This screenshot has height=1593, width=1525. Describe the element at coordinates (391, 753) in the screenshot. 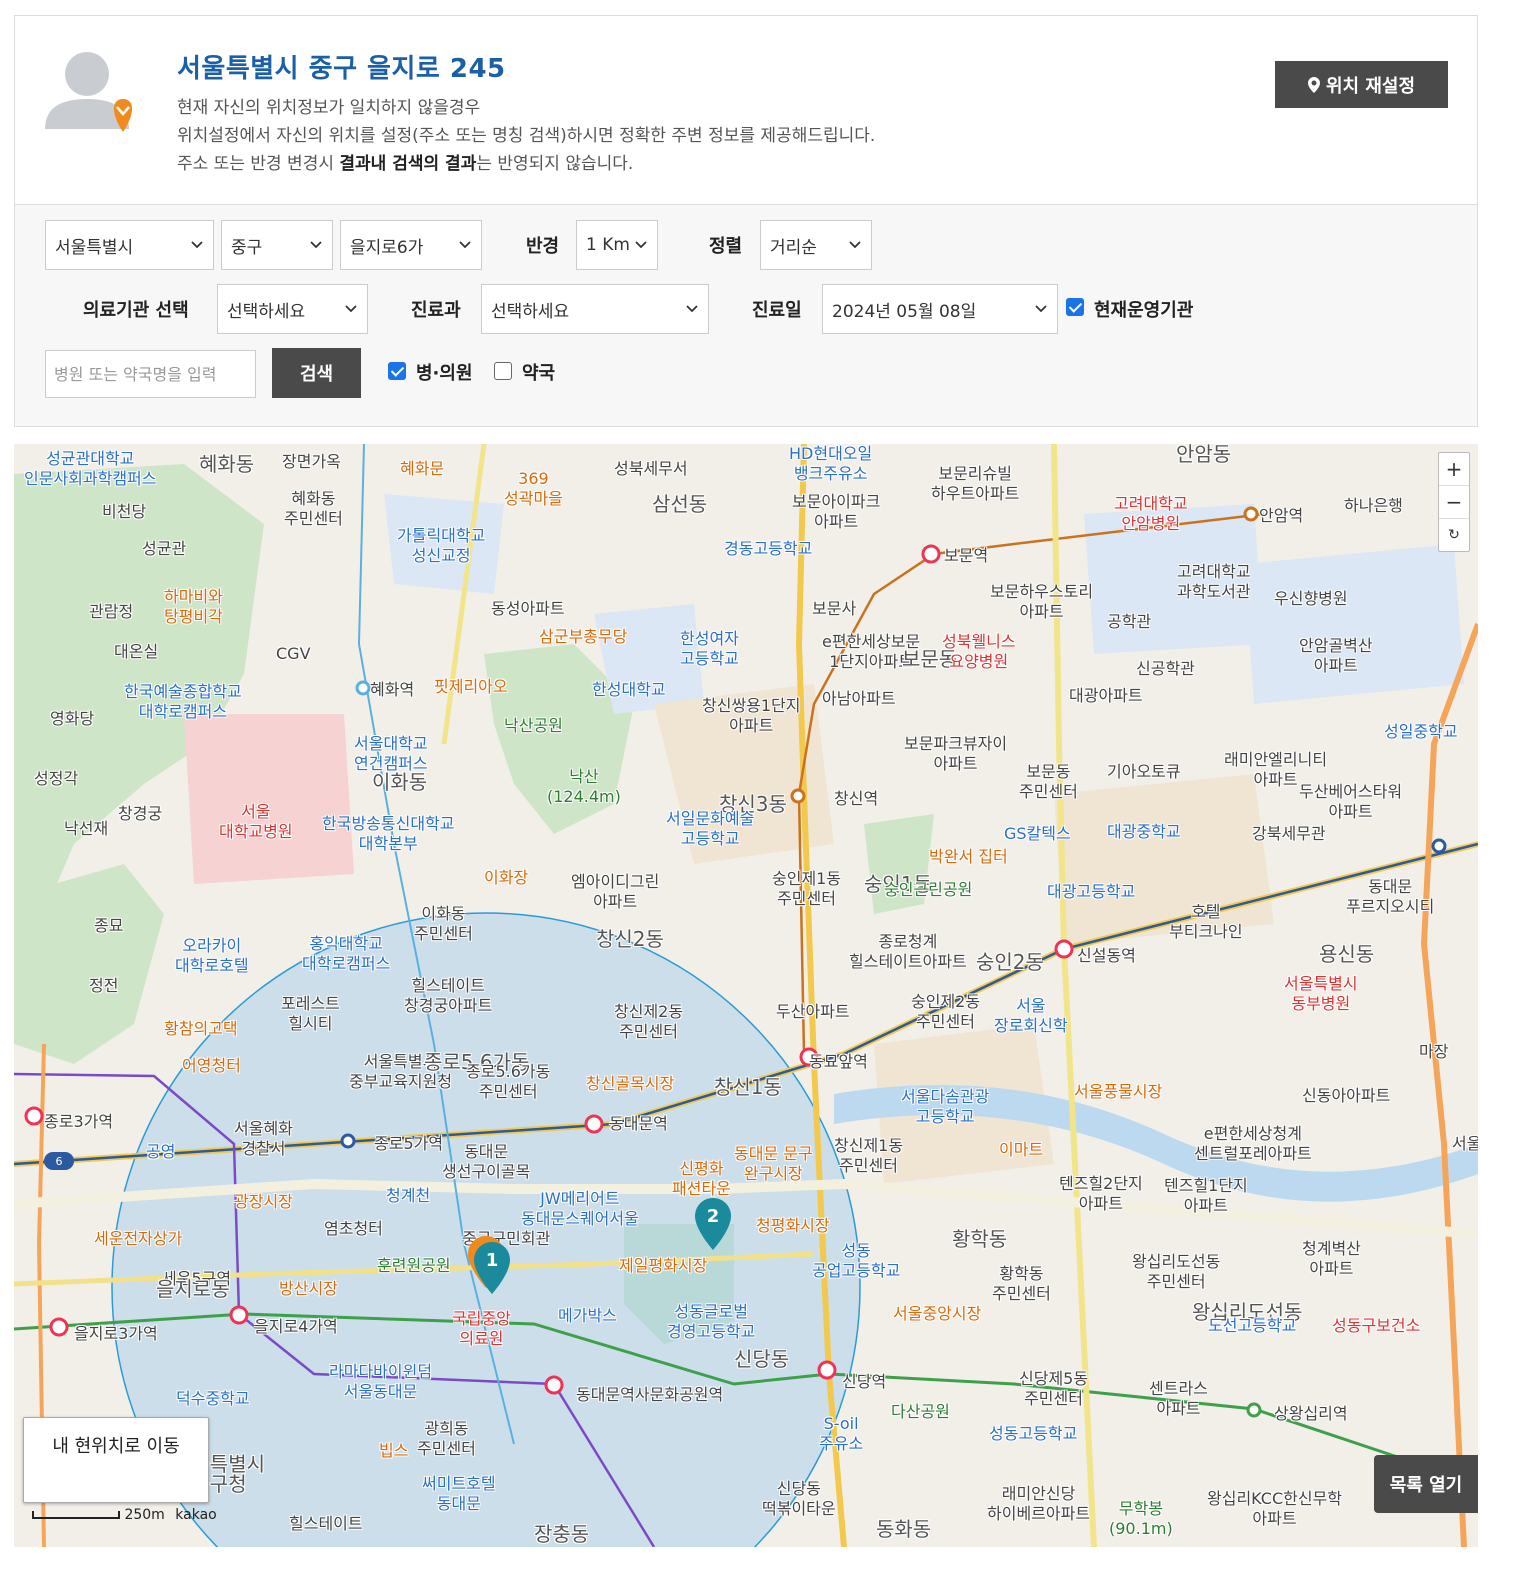

I see `map-label: 서울대학교 연건캠퍼스` at that location.